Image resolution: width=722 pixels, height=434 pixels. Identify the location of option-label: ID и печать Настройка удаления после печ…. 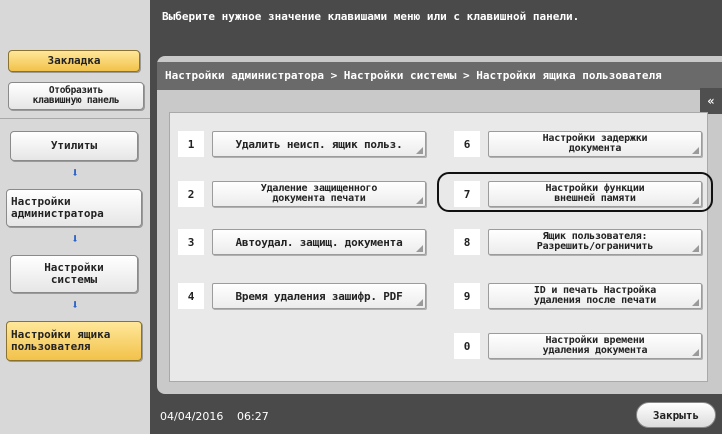
(595, 295).